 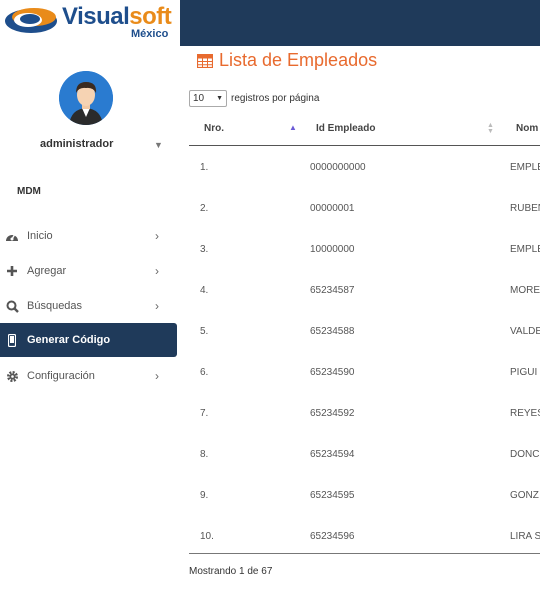 What do you see at coordinates (12, 271) in the screenshot?
I see `plus-icon` at bounding box center [12, 271].